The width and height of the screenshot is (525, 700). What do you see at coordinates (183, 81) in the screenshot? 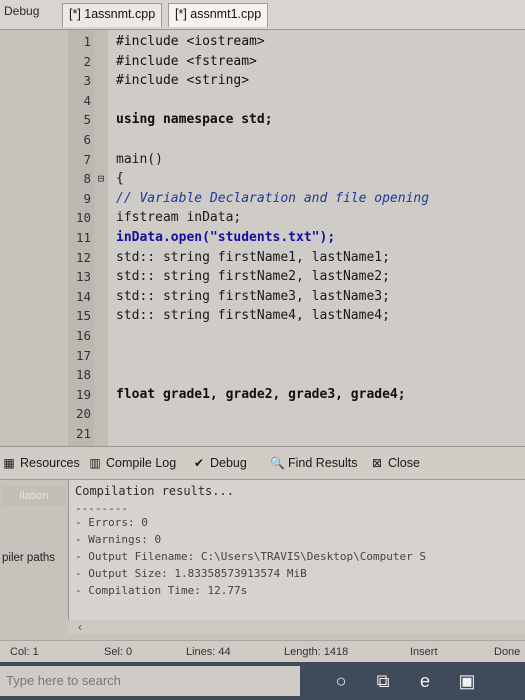
I see `code-text: #include <string>` at bounding box center [183, 81].